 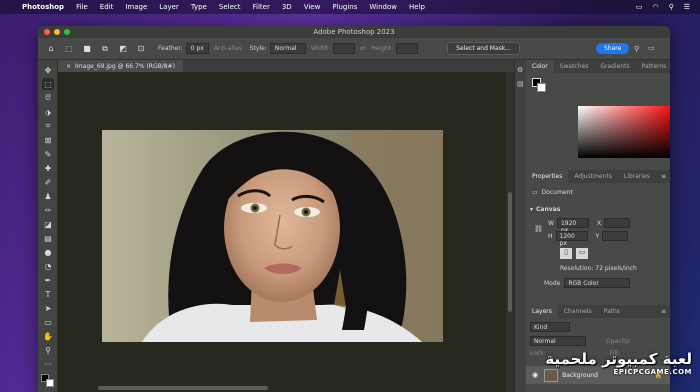 I want to click on menu-window: Window, so click(x=383, y=7).